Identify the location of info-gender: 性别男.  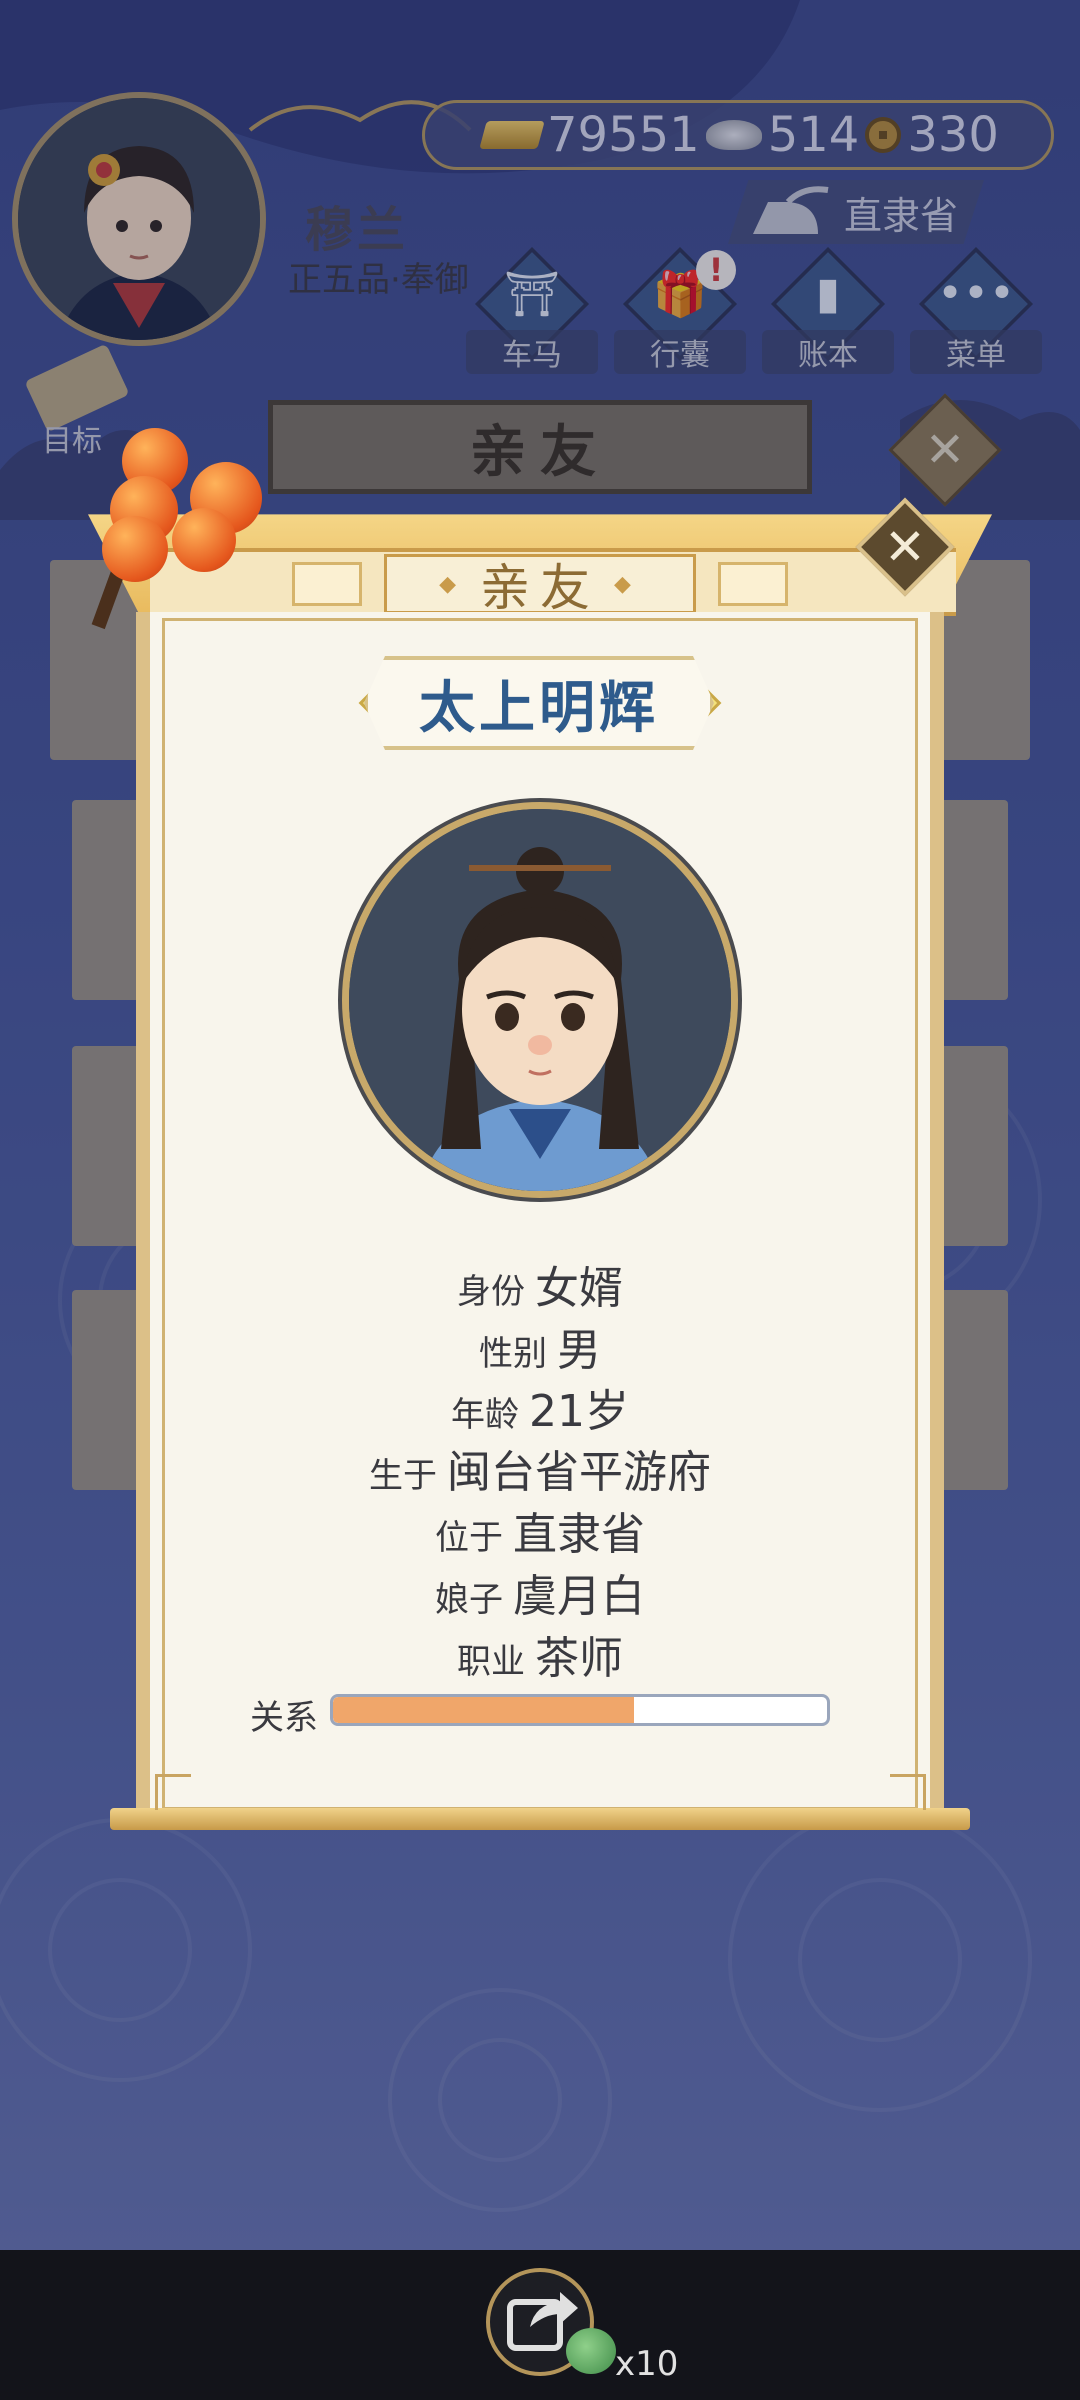
(540, 1350).